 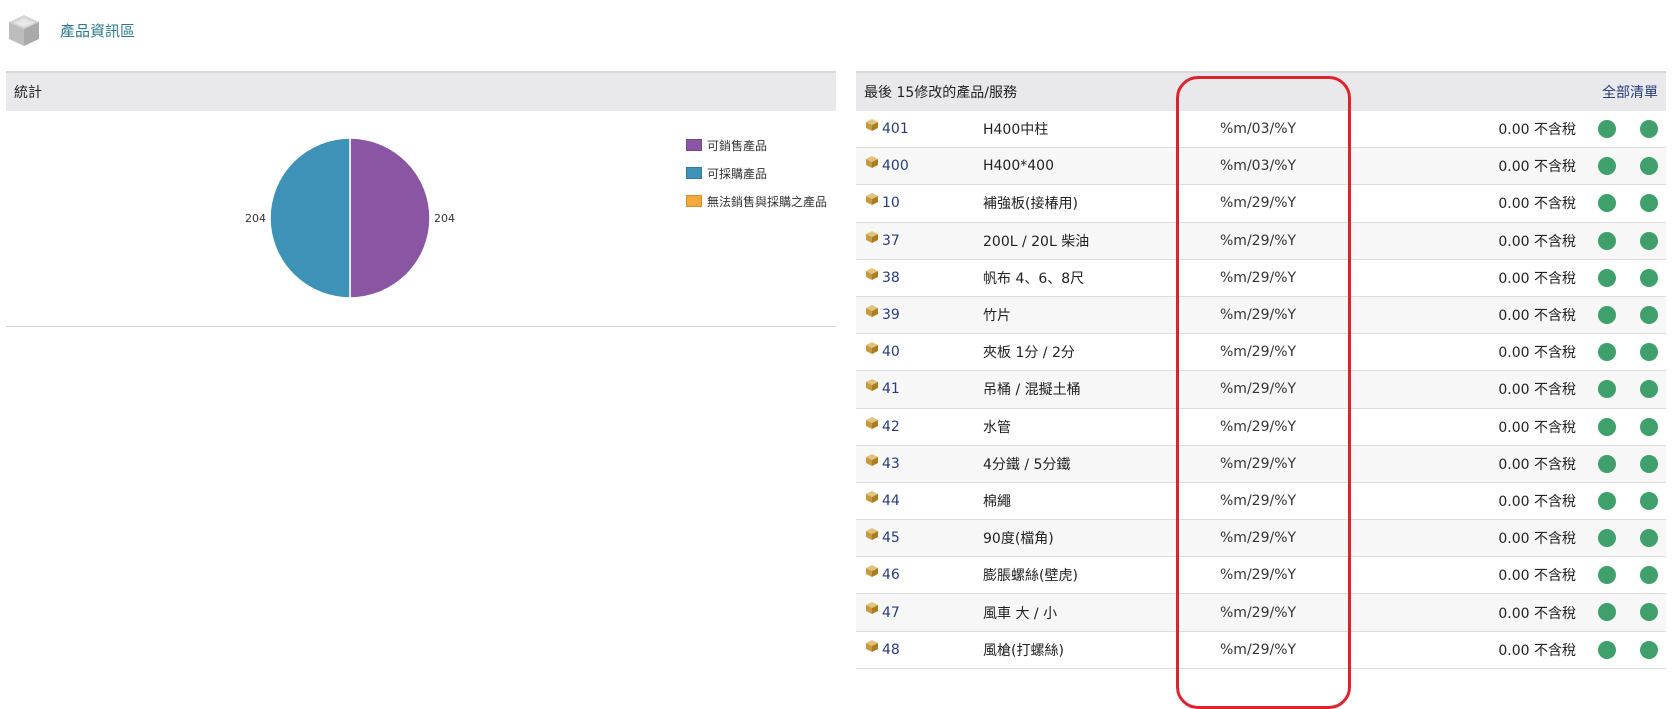 What do you see at coordinates (694, 173) in the screenshot?
I see `legend-swatch` at bounding box center [694, 173].